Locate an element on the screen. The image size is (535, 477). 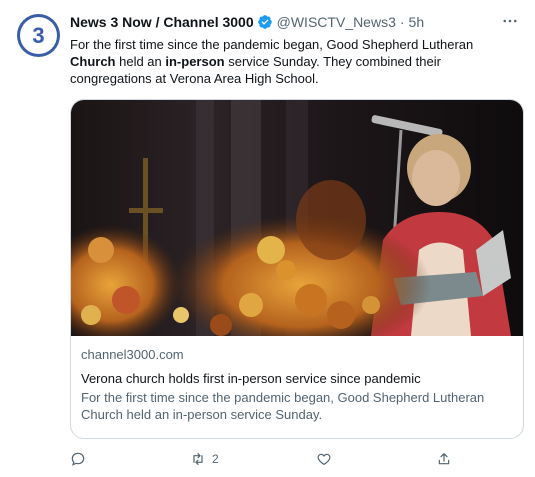
share-button is located at coordinates (447, 459).